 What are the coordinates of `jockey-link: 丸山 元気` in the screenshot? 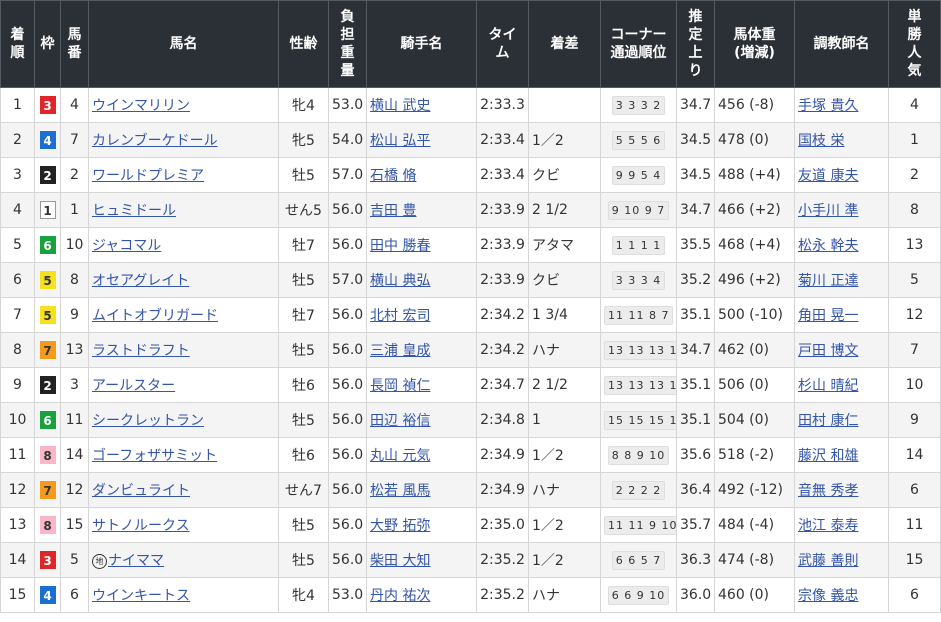 It's located at (400, 456).